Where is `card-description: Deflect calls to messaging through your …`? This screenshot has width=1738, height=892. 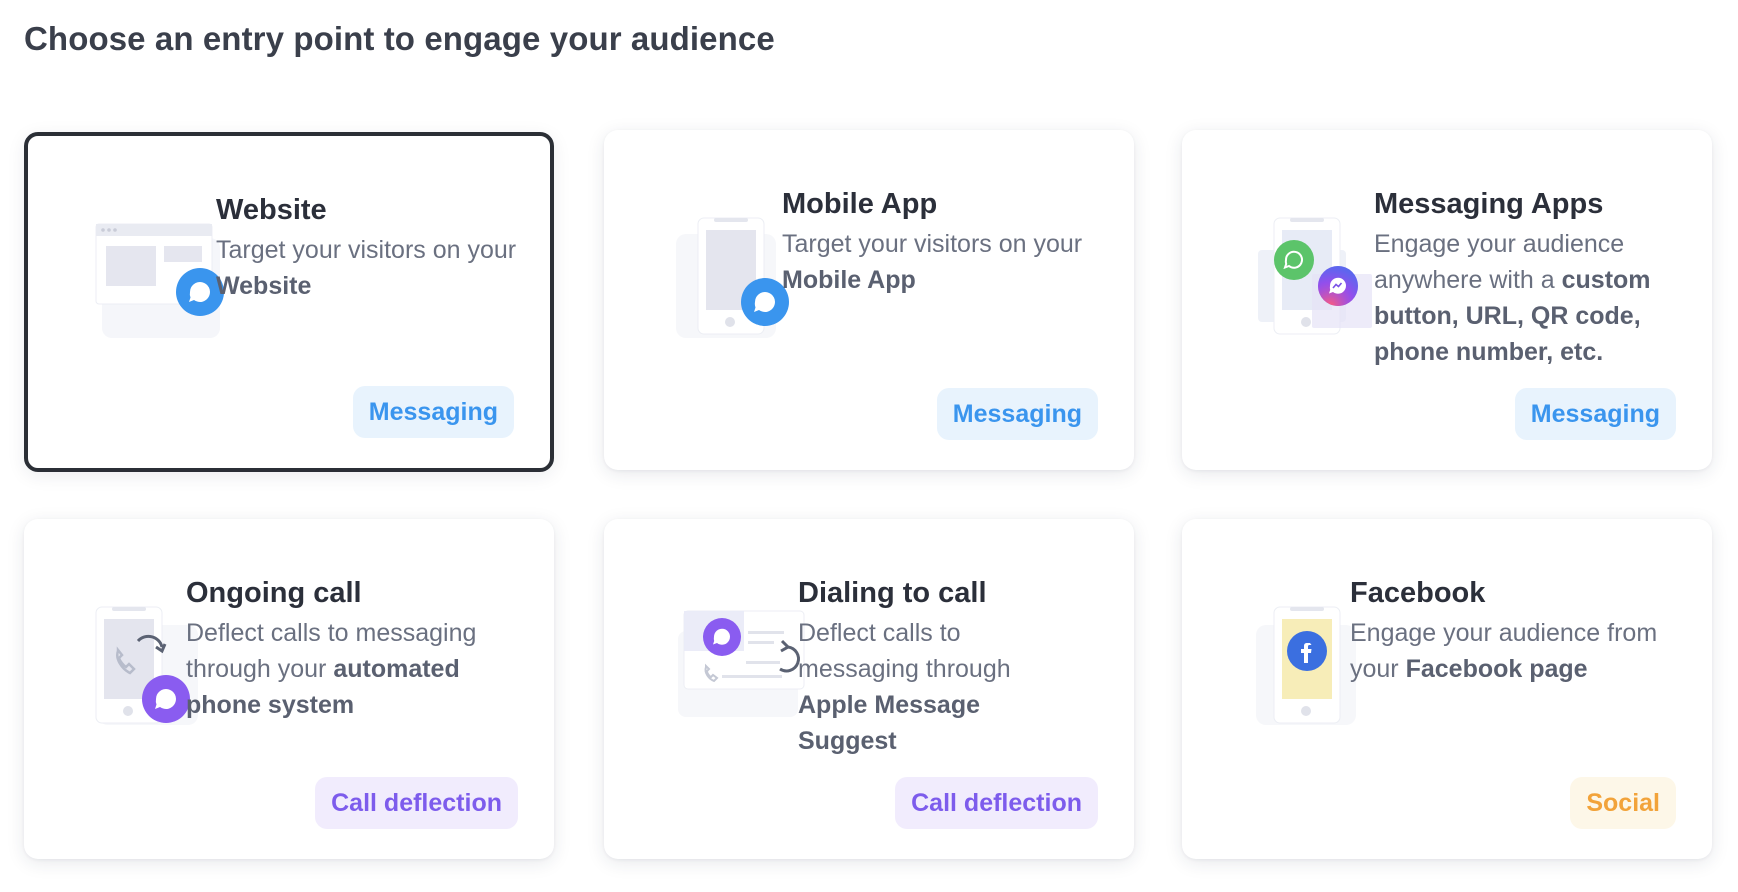
card-description: Deflect calls to messaging through your … is located at coordinates (331, 669).